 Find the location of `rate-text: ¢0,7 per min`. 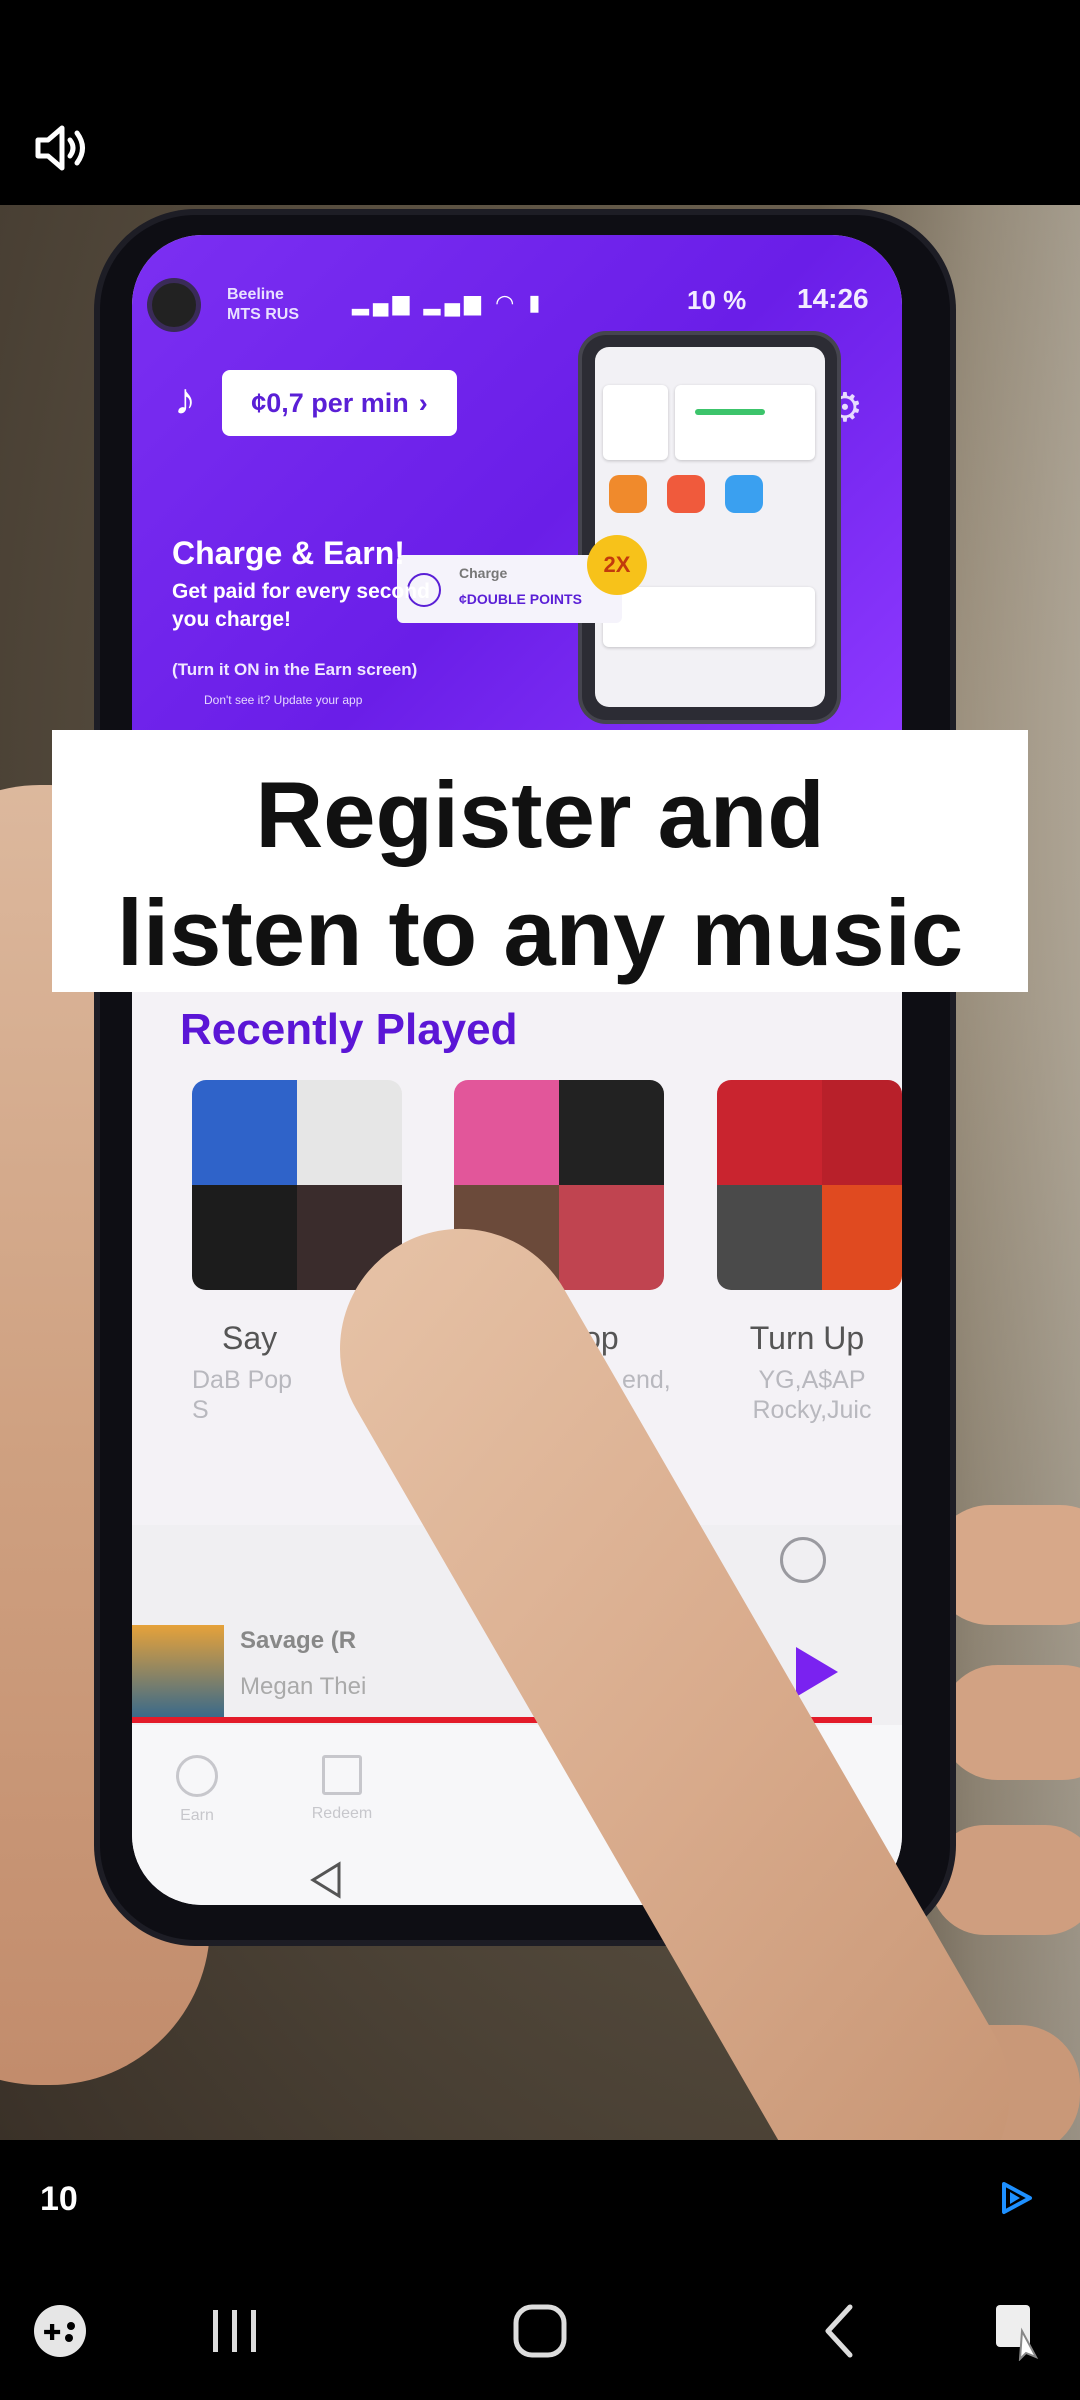

rate-text: ¢0,7 per min is located at coordinates (330, 402).